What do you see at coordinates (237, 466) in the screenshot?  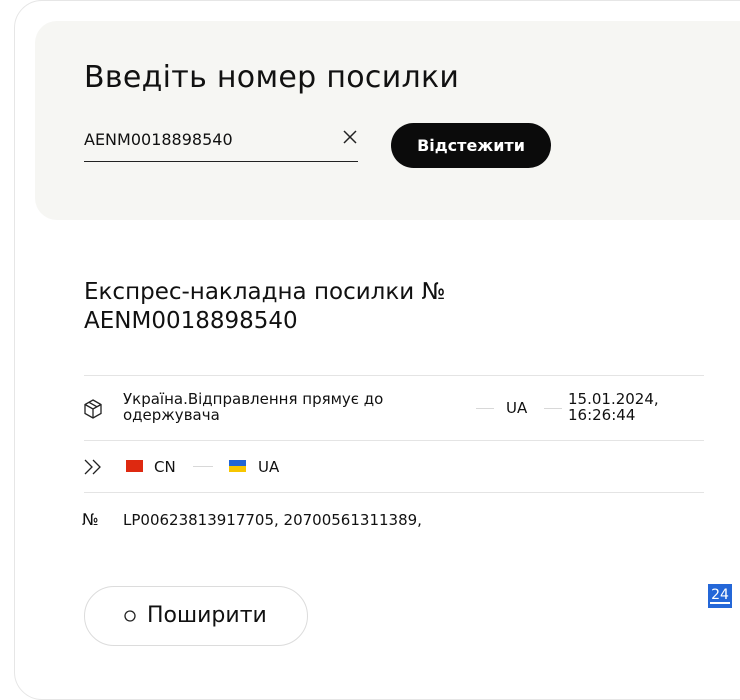 I see `ukraine-flag-icon` at bounding box center [237, 466].